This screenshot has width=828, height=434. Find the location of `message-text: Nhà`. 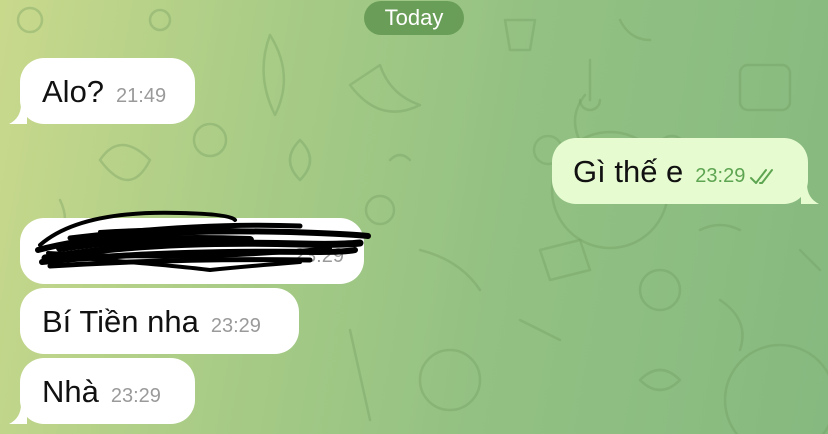

message-text: Nhà is located at coordinates (70, 391).